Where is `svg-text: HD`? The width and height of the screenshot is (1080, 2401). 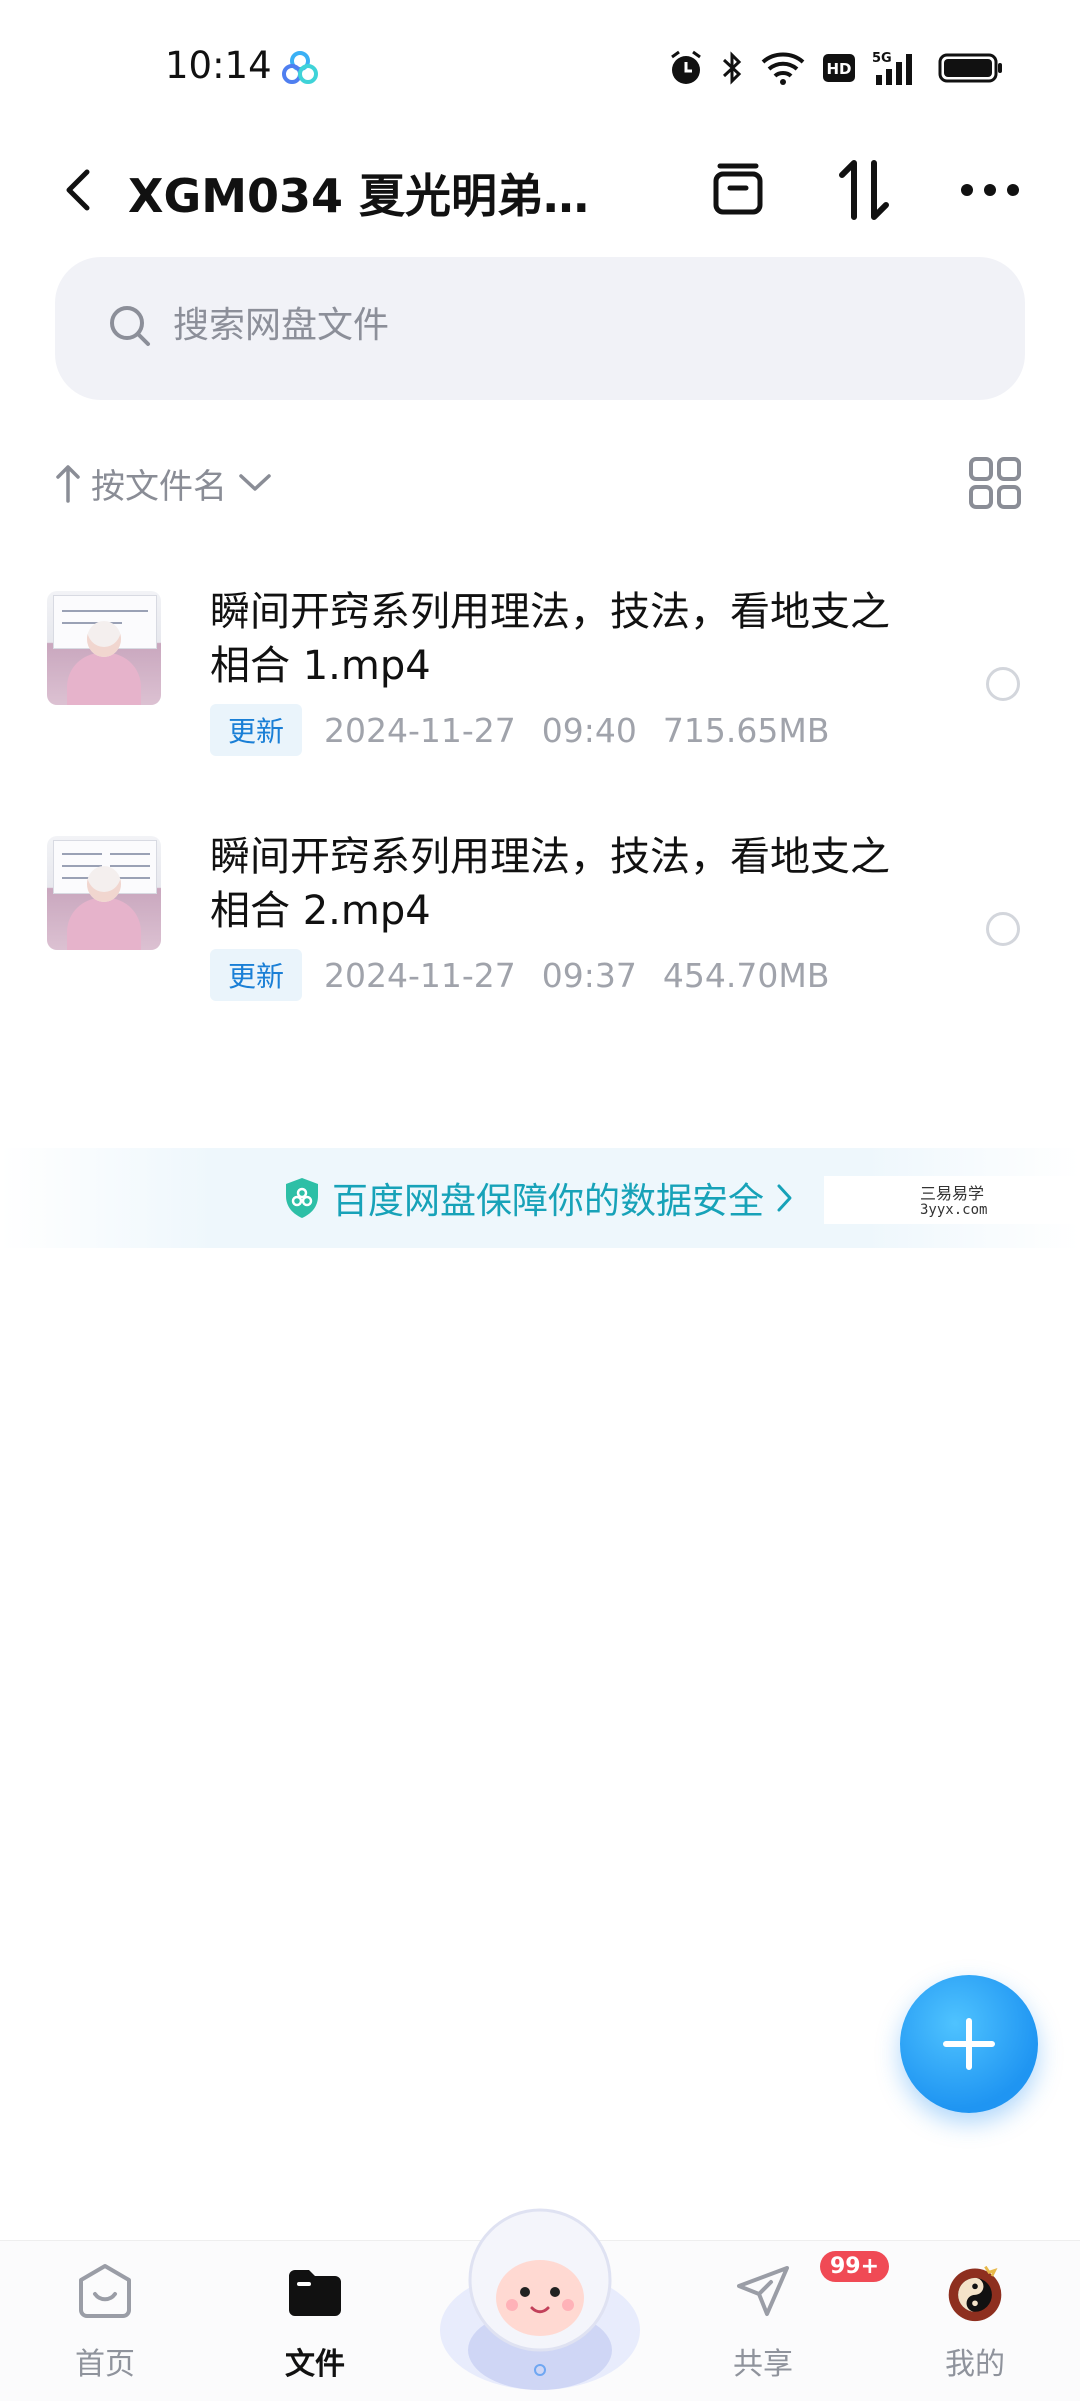
svg-text: HD is located at coordinates (838, 69).